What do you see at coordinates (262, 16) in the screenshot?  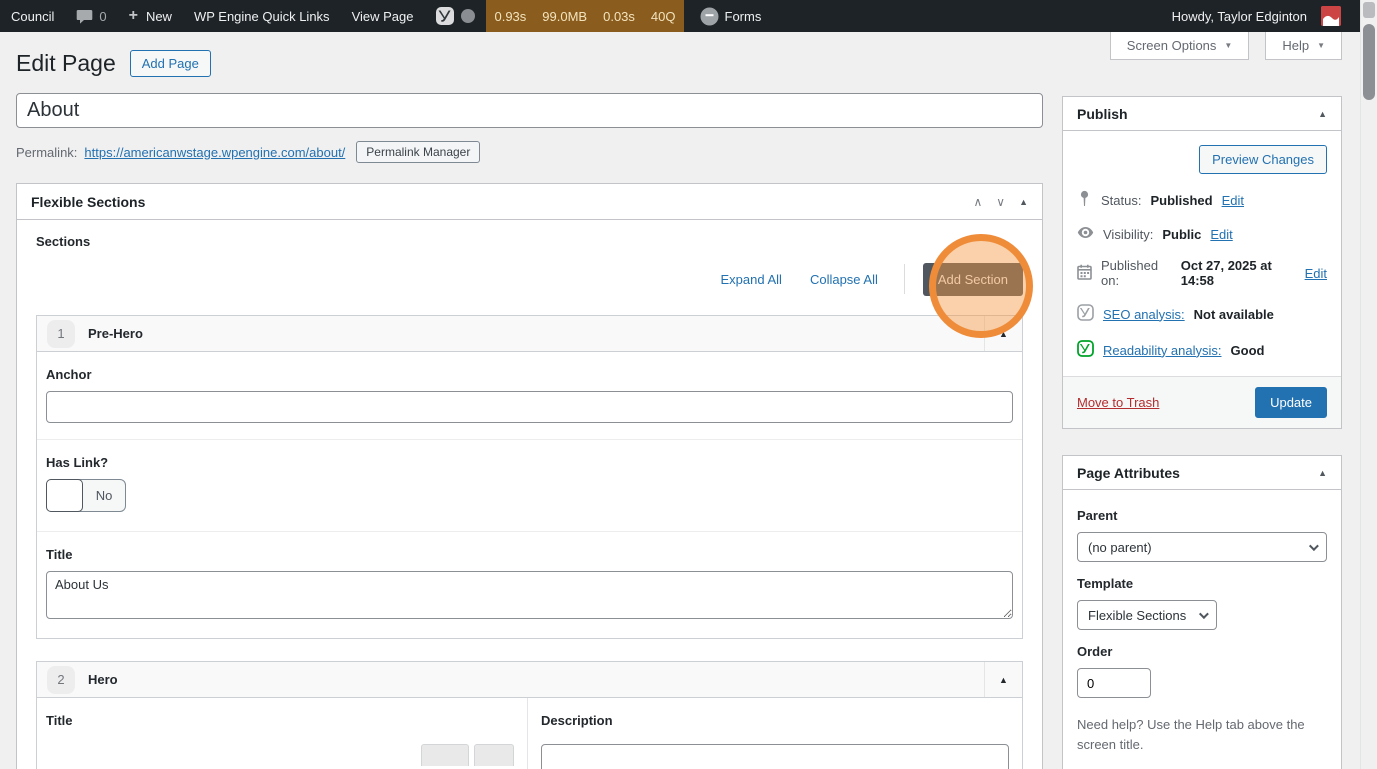 I see `wp-engine-quick-links-menu: WP Engine Quick Links` at bounding box center [262, 16].